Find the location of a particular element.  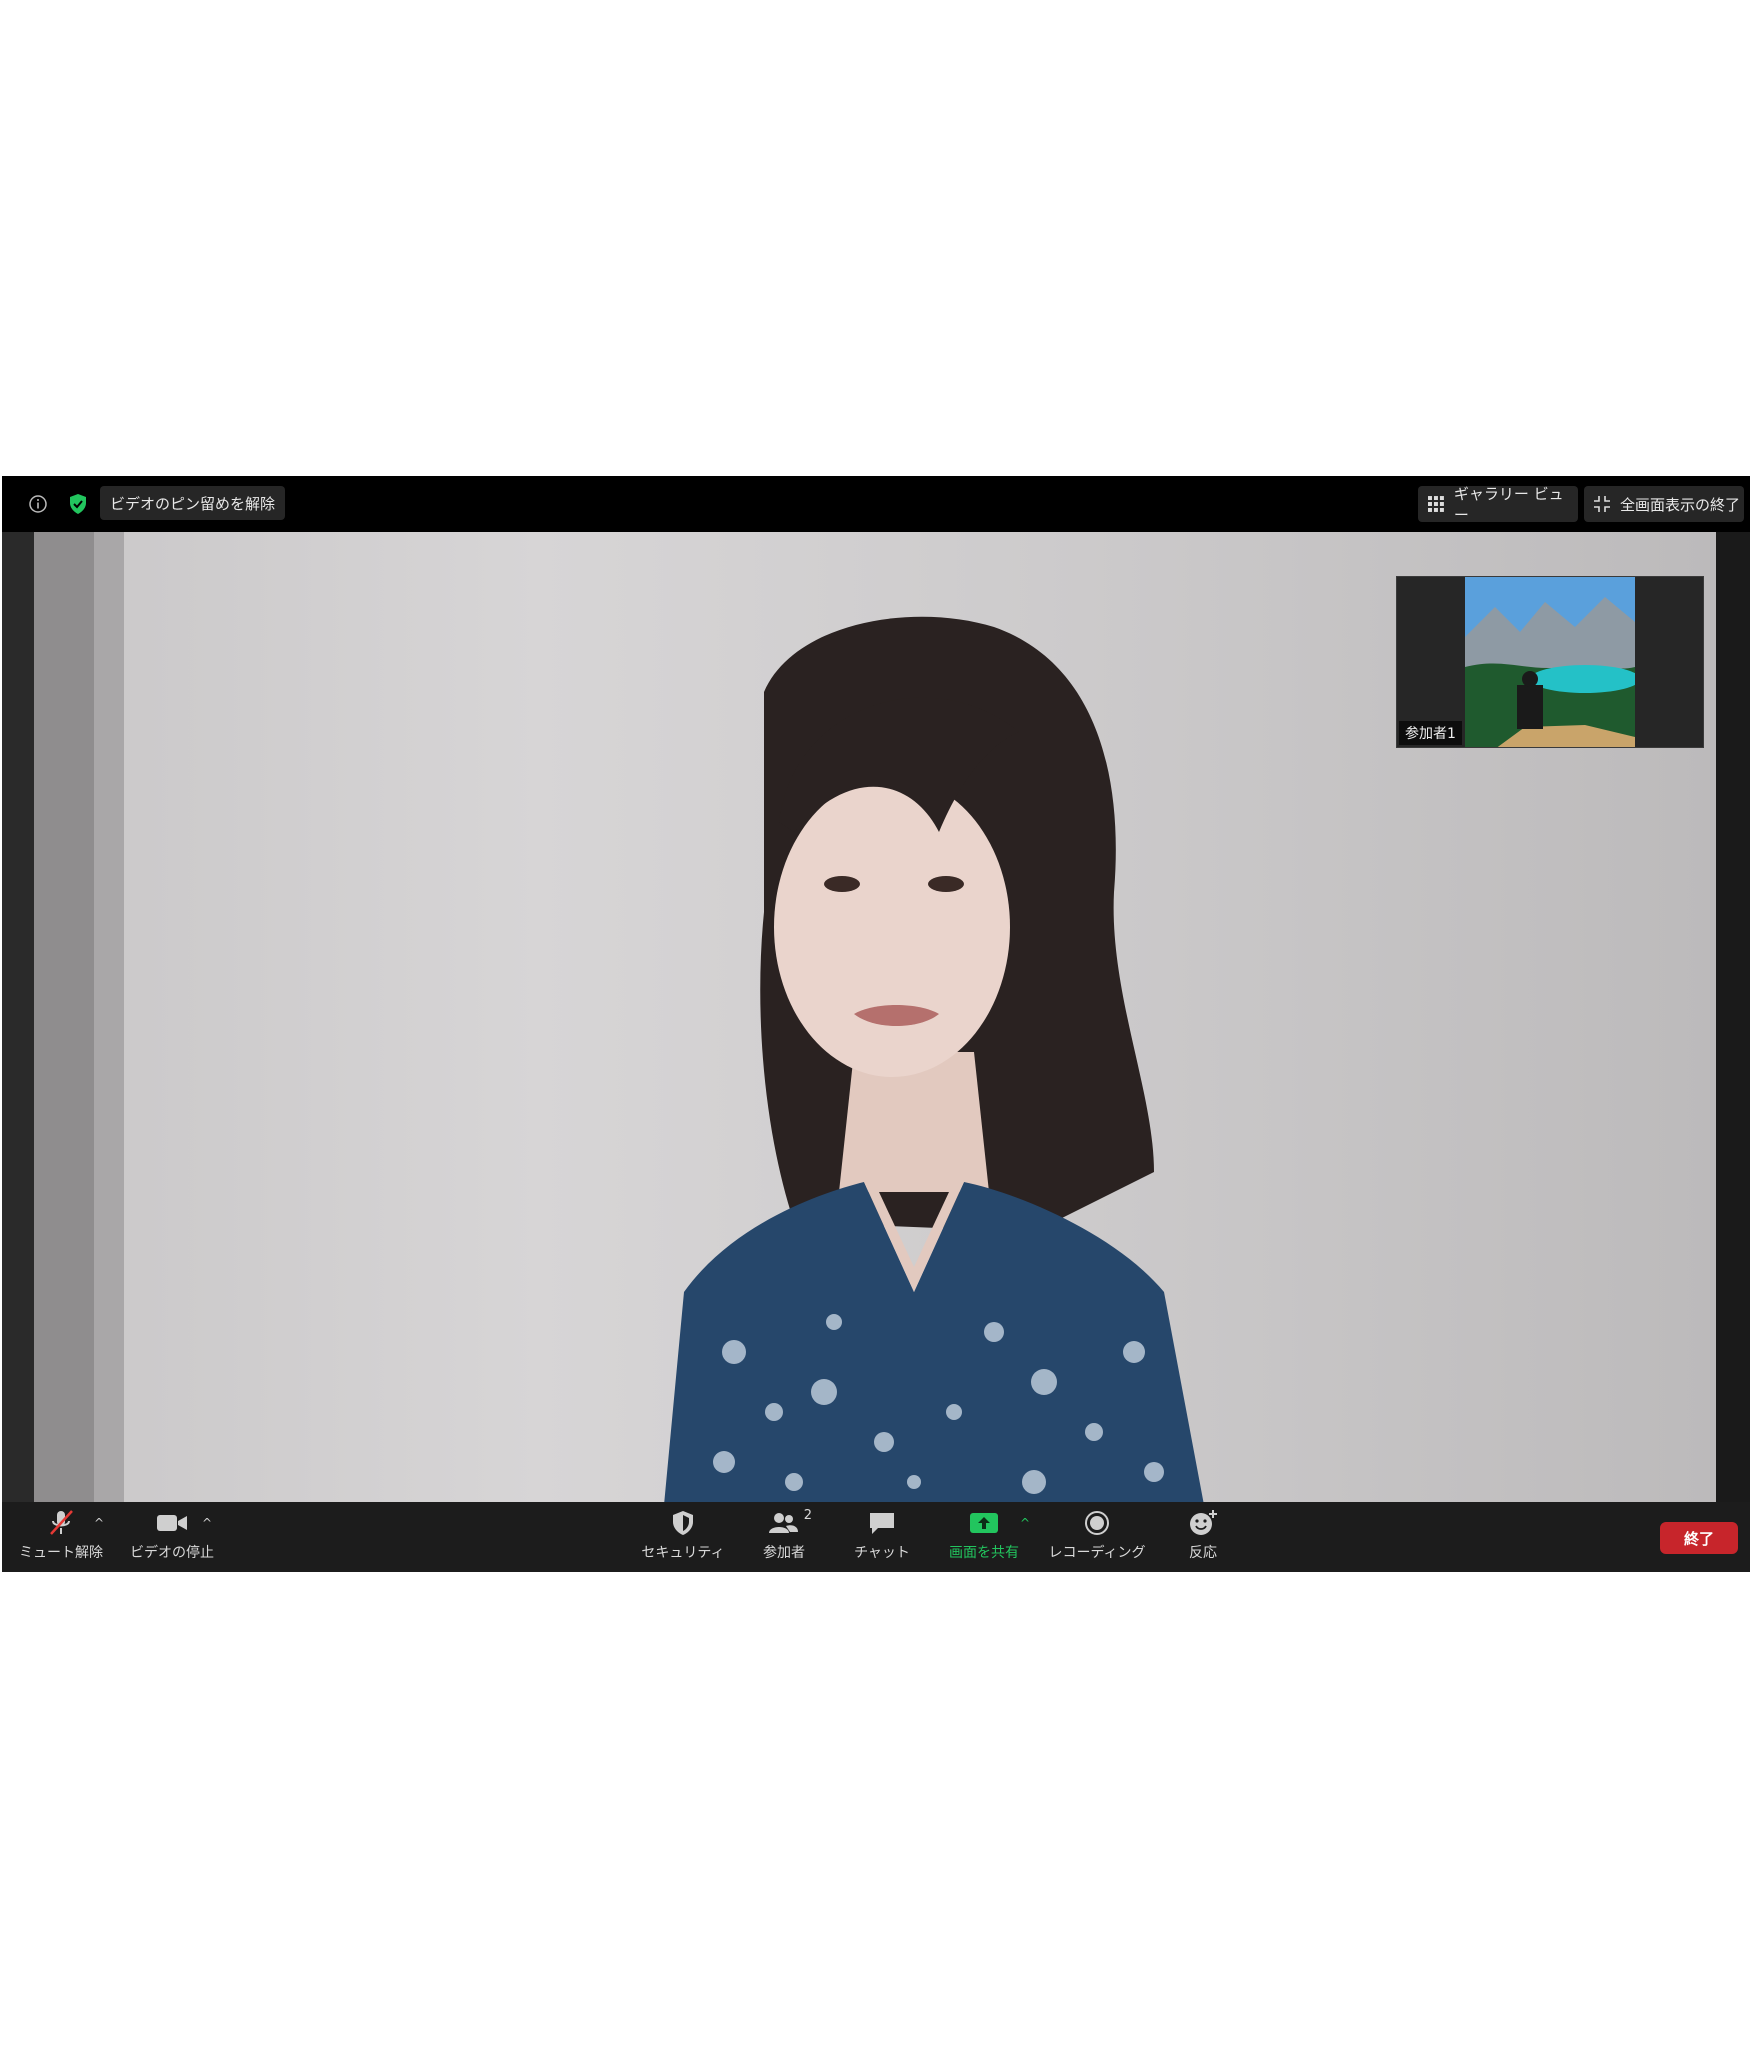

exit-fullscreen-button: 全画面表示の終了 is located at coordinates (1664, 504).